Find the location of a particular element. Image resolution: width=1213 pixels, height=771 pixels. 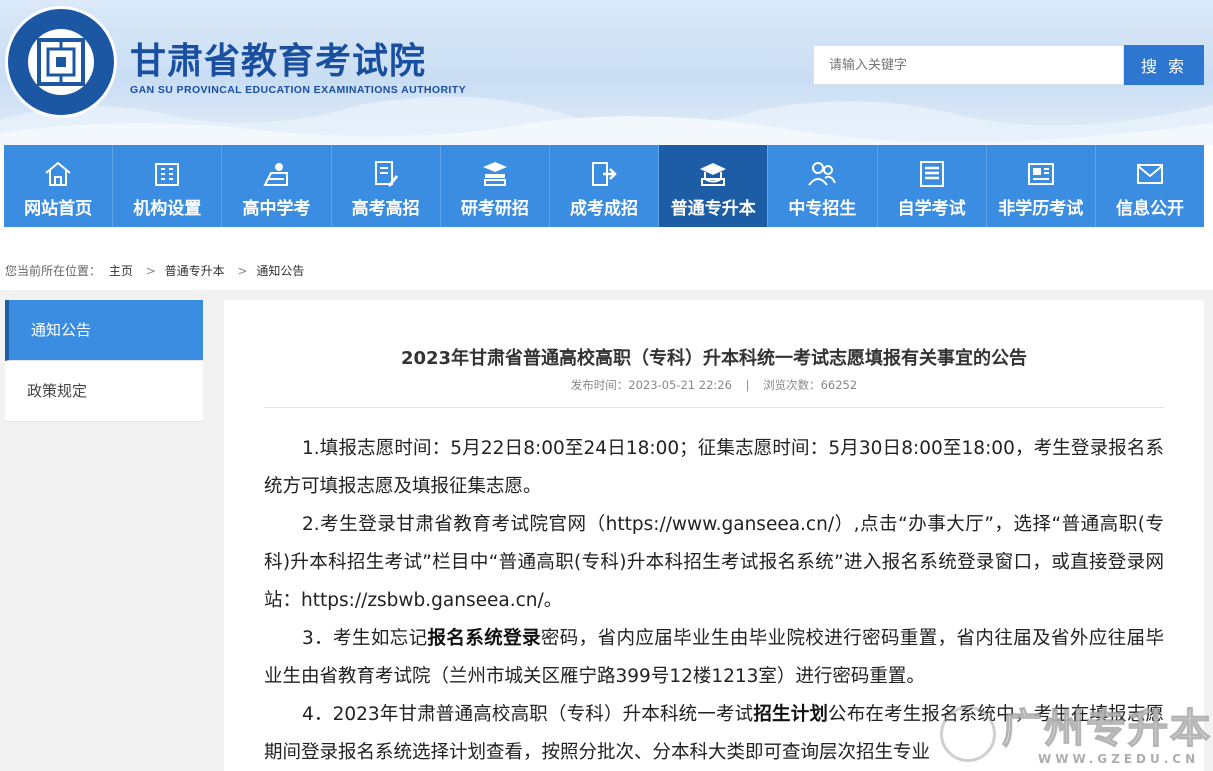

nav-label: 网站首页 is located at coordinates (58, 209).